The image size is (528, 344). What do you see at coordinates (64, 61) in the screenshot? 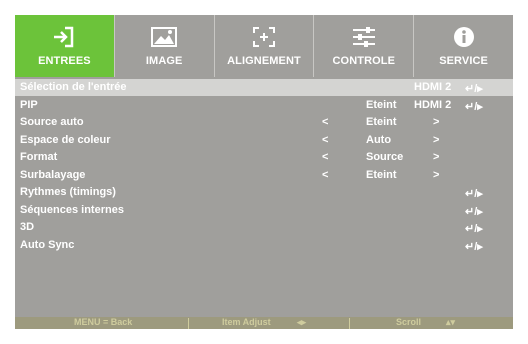
I see `tab-label: ENTREES` at bounding box center [64, 61].